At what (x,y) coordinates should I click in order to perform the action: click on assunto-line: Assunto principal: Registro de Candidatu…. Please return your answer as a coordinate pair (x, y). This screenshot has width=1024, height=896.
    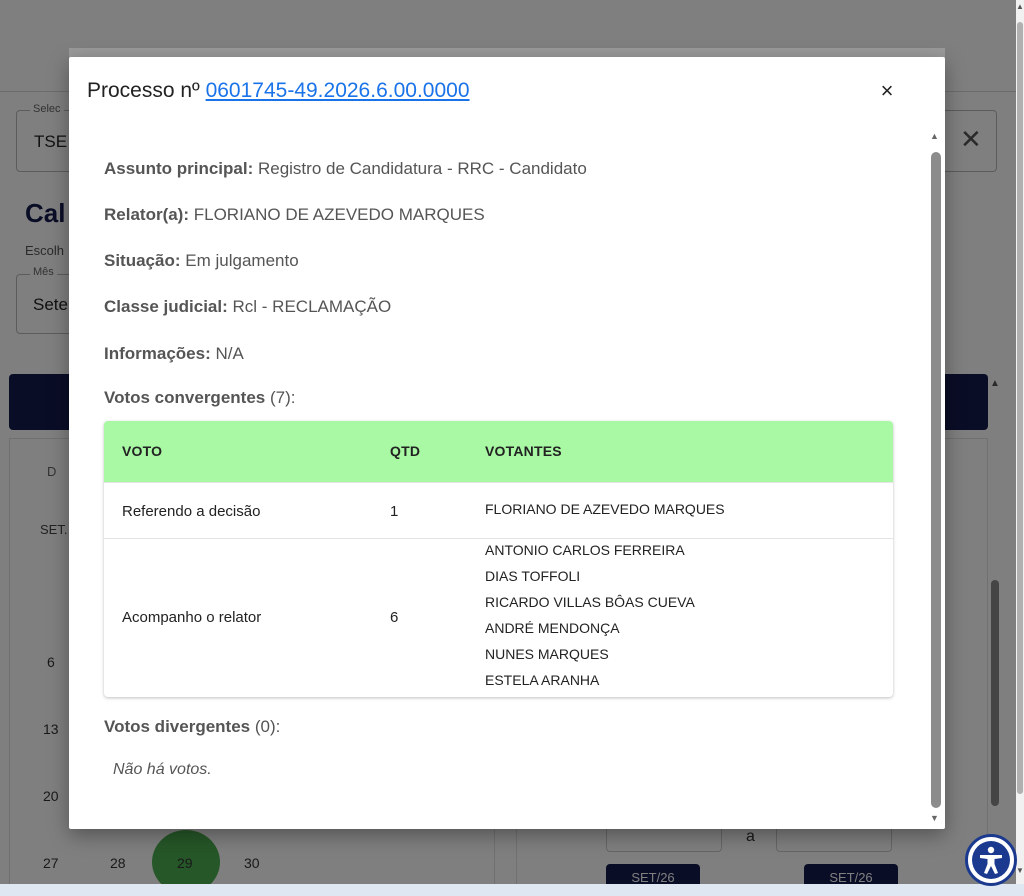
    Looking at the image, I should click on (345, 169).